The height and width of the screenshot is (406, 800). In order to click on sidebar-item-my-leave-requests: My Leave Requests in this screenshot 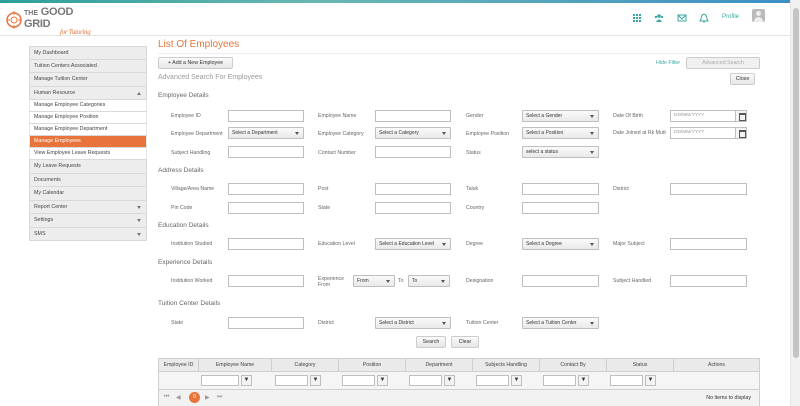, I will do `click(88, 167)`.